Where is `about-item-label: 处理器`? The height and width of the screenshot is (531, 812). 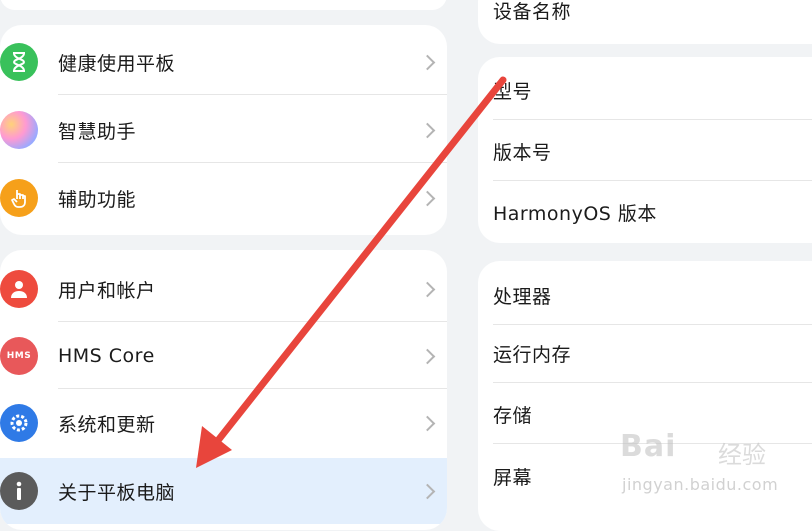
about-item-label: 处理器 is located at coordinates (522, 296).